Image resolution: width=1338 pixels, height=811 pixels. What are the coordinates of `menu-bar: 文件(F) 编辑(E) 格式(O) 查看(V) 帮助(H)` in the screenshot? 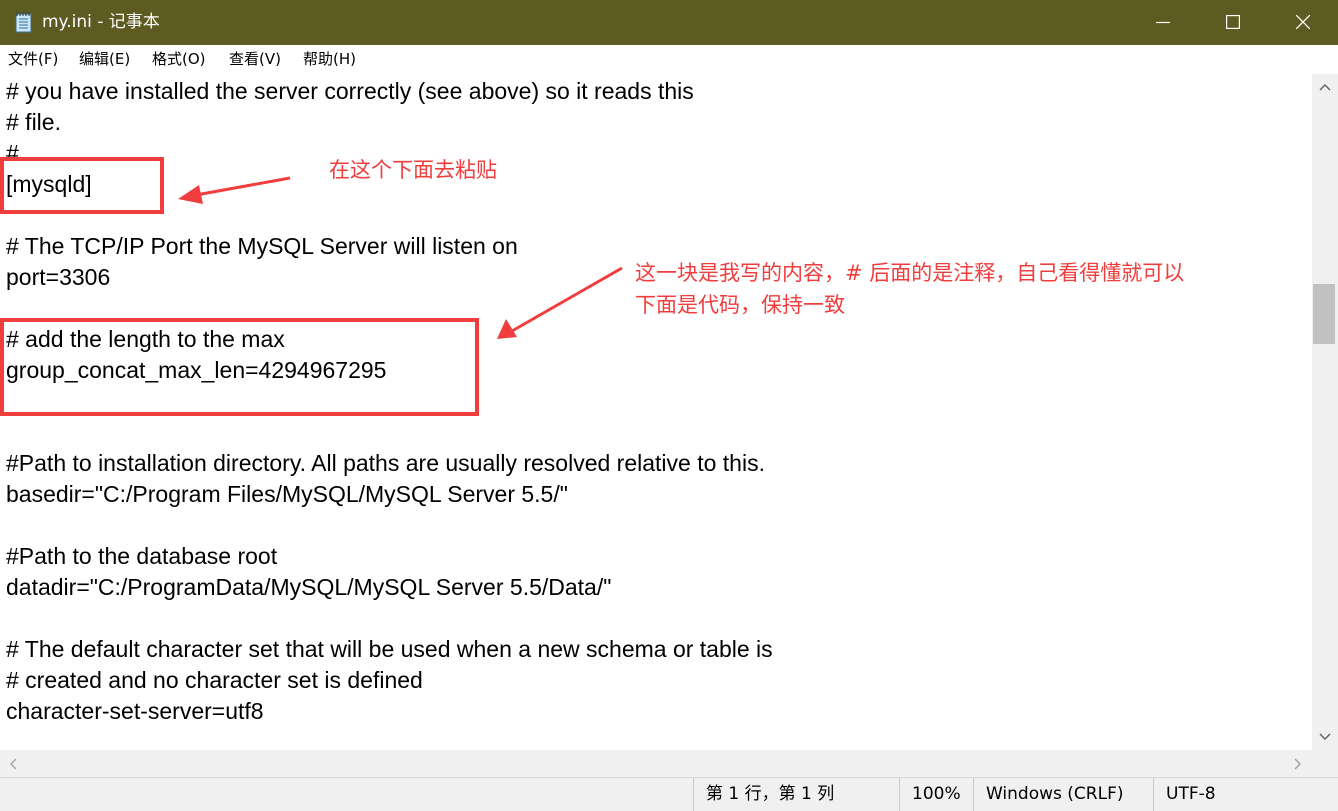 It's located at (669, 59).